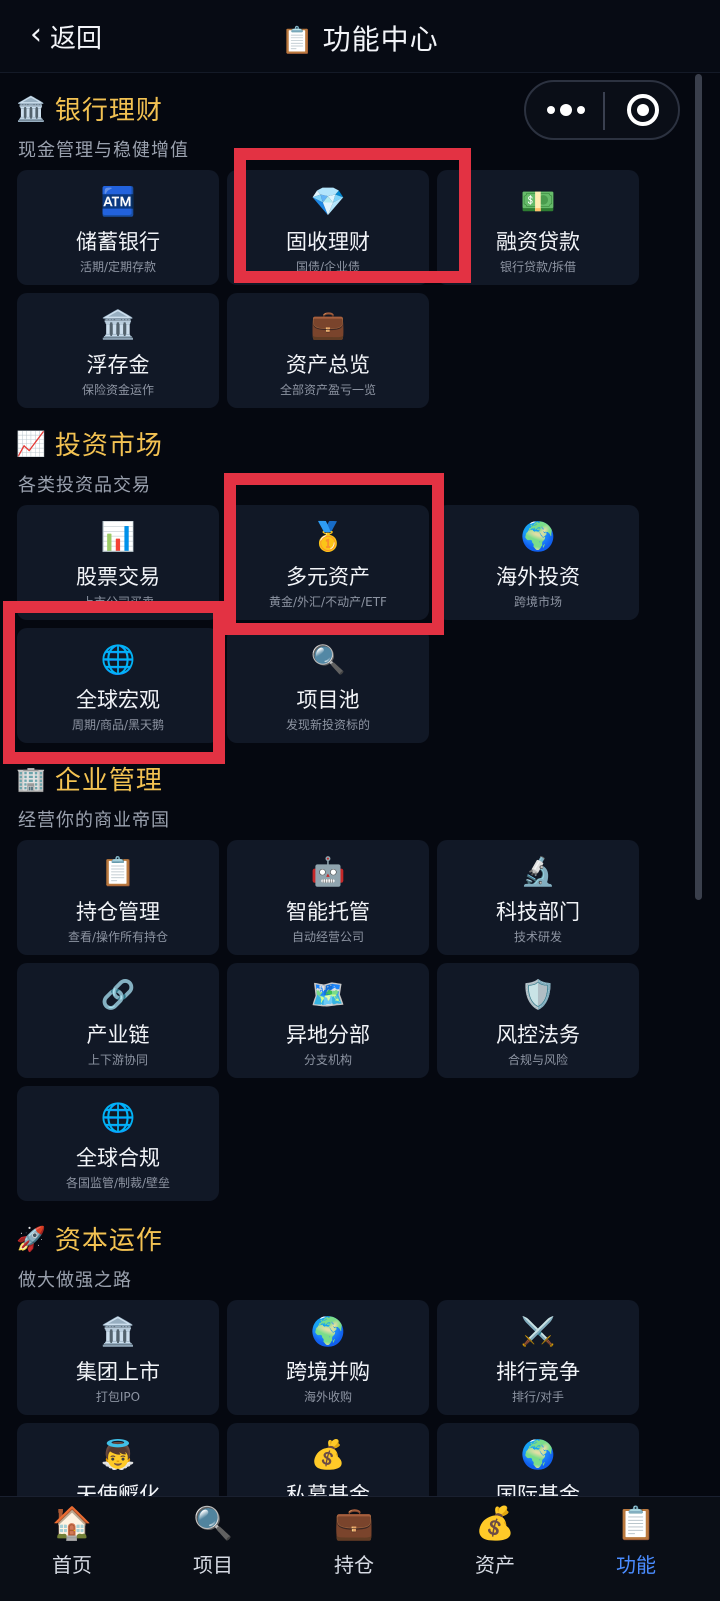 The width and height of the screenshot is (720, 1601). What do you see at coordinates (118, 536) in the screenshot?
I see `bar-chart-icon: 📊` at bounding box center [118, 536].